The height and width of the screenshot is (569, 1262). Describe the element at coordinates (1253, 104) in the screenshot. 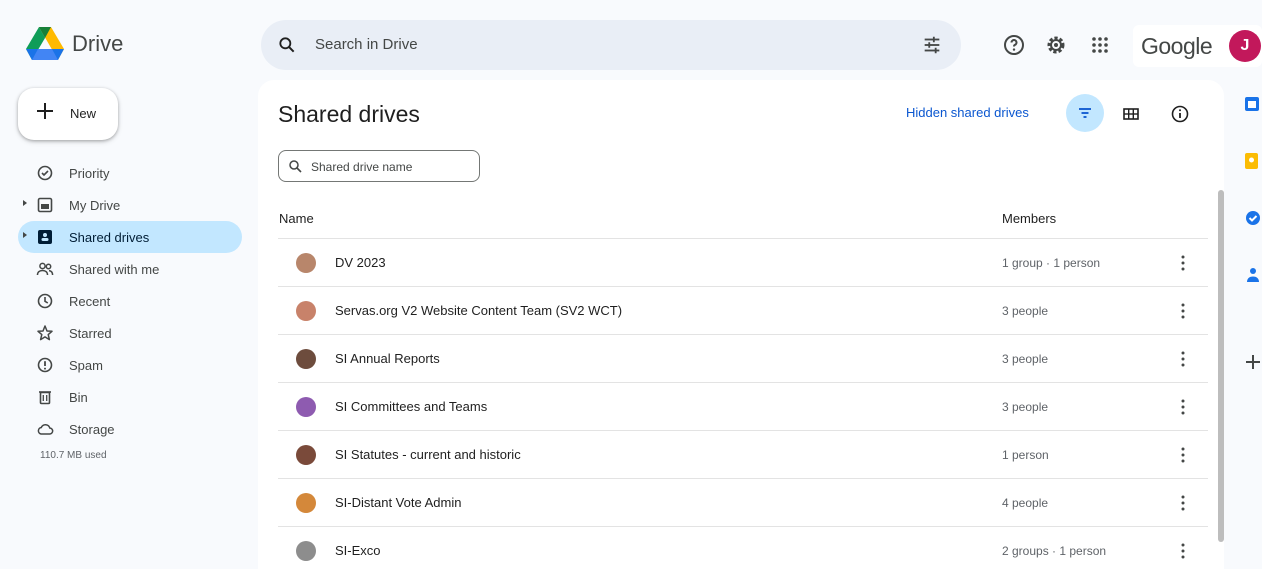

I see `calendar-icon` at that location.